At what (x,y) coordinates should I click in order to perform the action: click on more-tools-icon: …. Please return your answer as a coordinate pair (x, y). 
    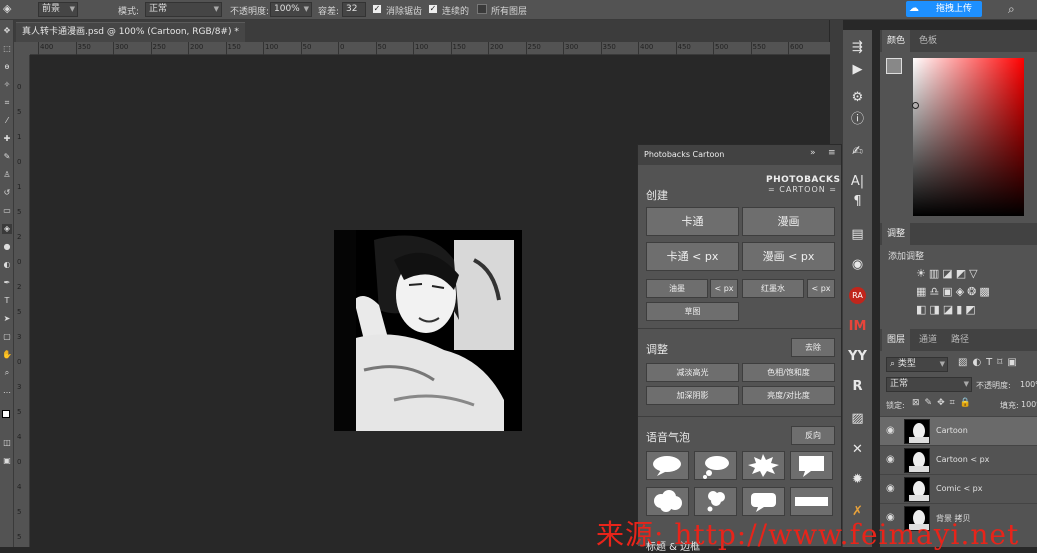
    Looking at the image, I should click on (7, 391).